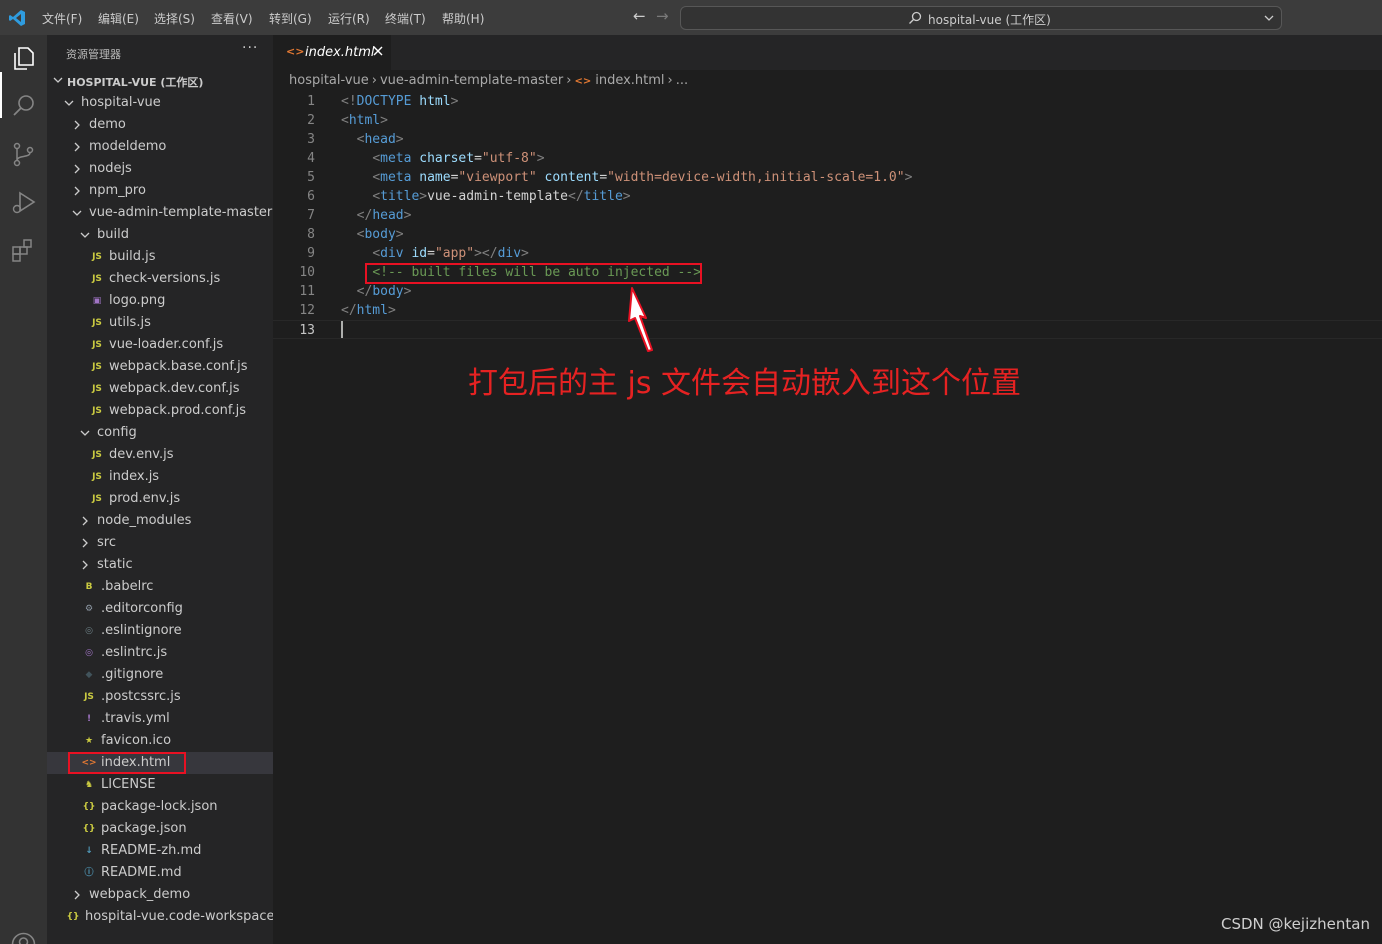 This screenshot has width=1382, height=944. What do you see at coordinates (62, 18) in the screenshot?
I see `menu-file: 文件(F)` at bounding box center [62, 18].